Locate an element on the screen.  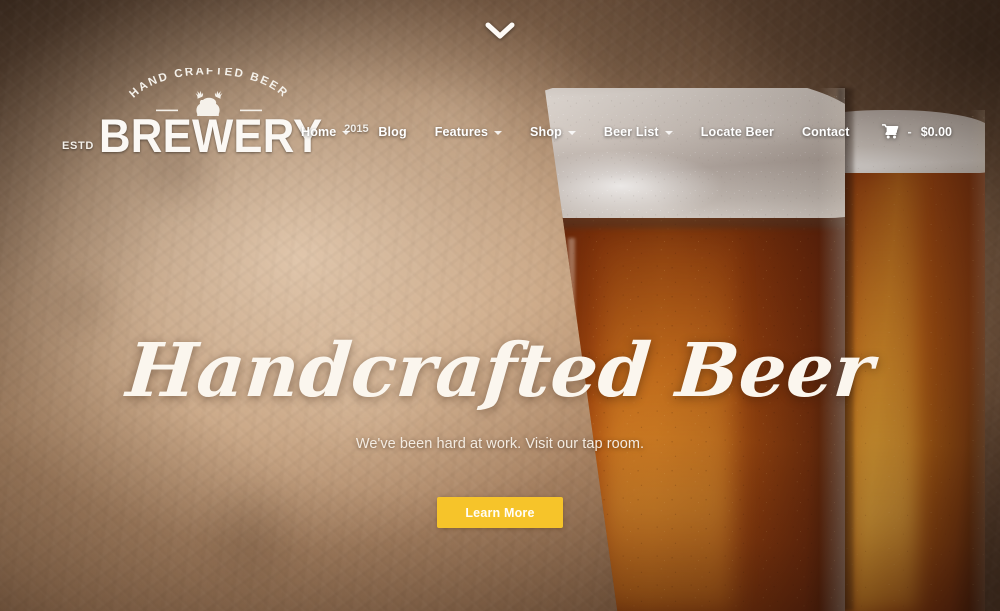
svg-text: HAND CRAFTED BEER is located at coordinates (208, 84).